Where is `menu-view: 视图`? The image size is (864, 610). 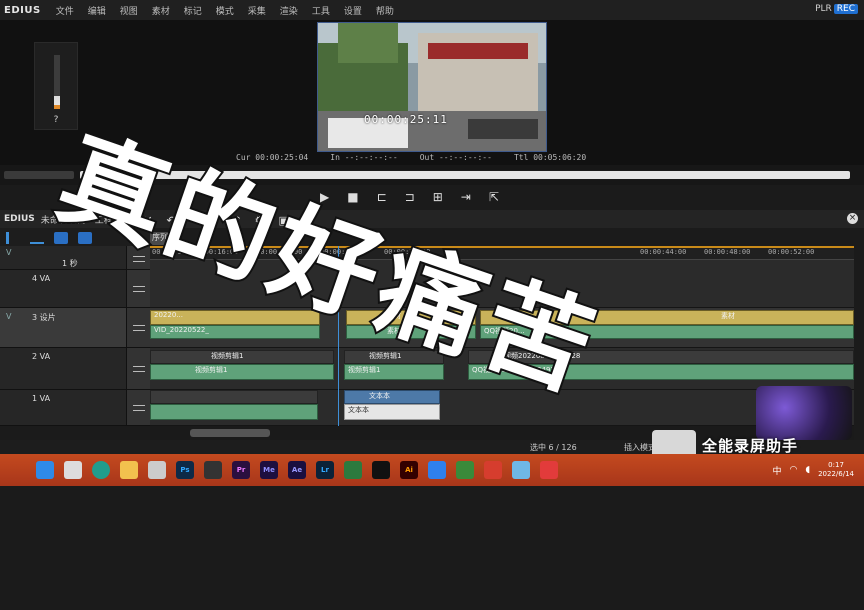 menu-view: 视图 is located at coordinates (129, 10).